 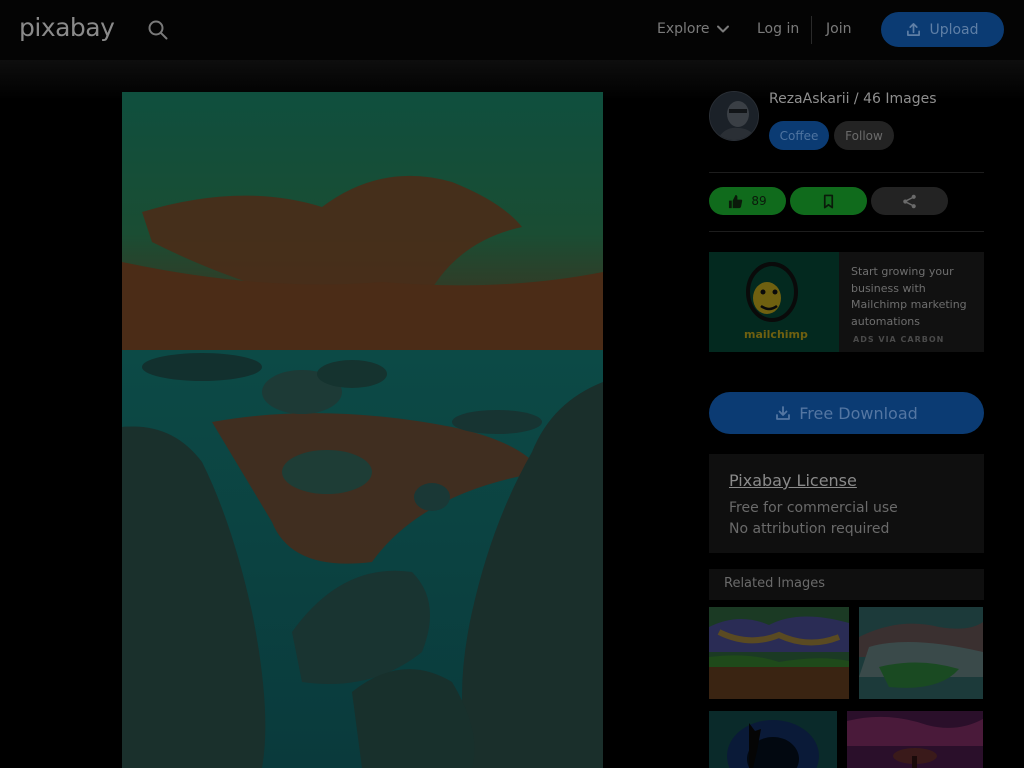 What do you see at coordinates (759, 201) in the screenshot?
I see `like-count: 89` at bounding box center [759, 201].